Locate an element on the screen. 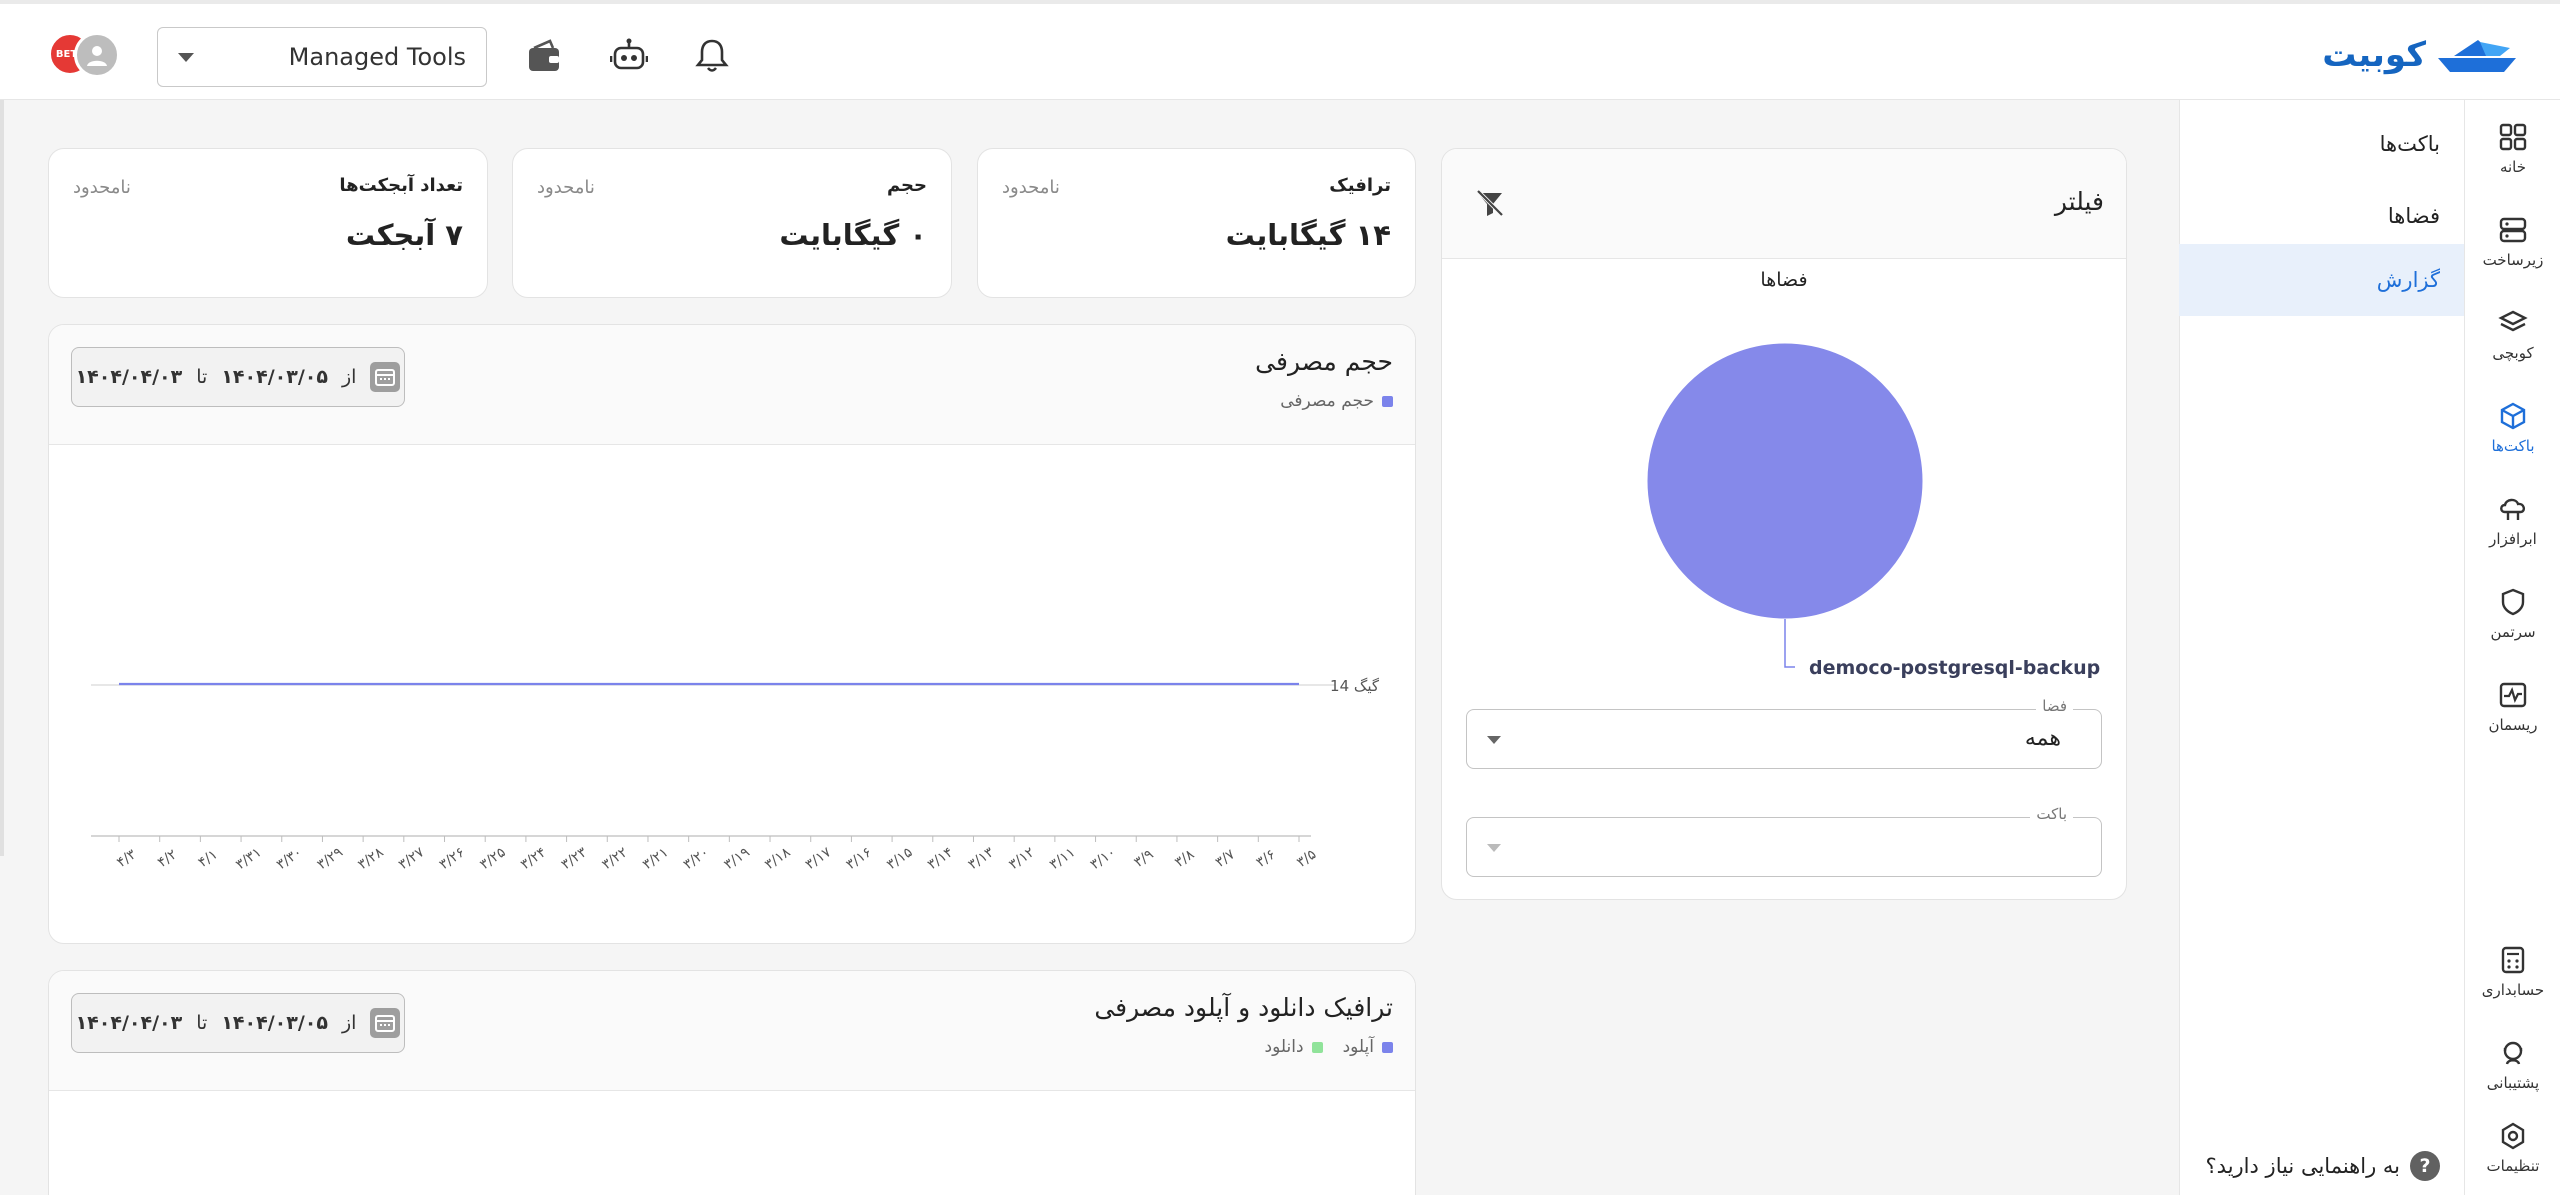 The image size is (2560, 1195). usage-legend: حجم مصرفی is located at coordinates (1336, 401).